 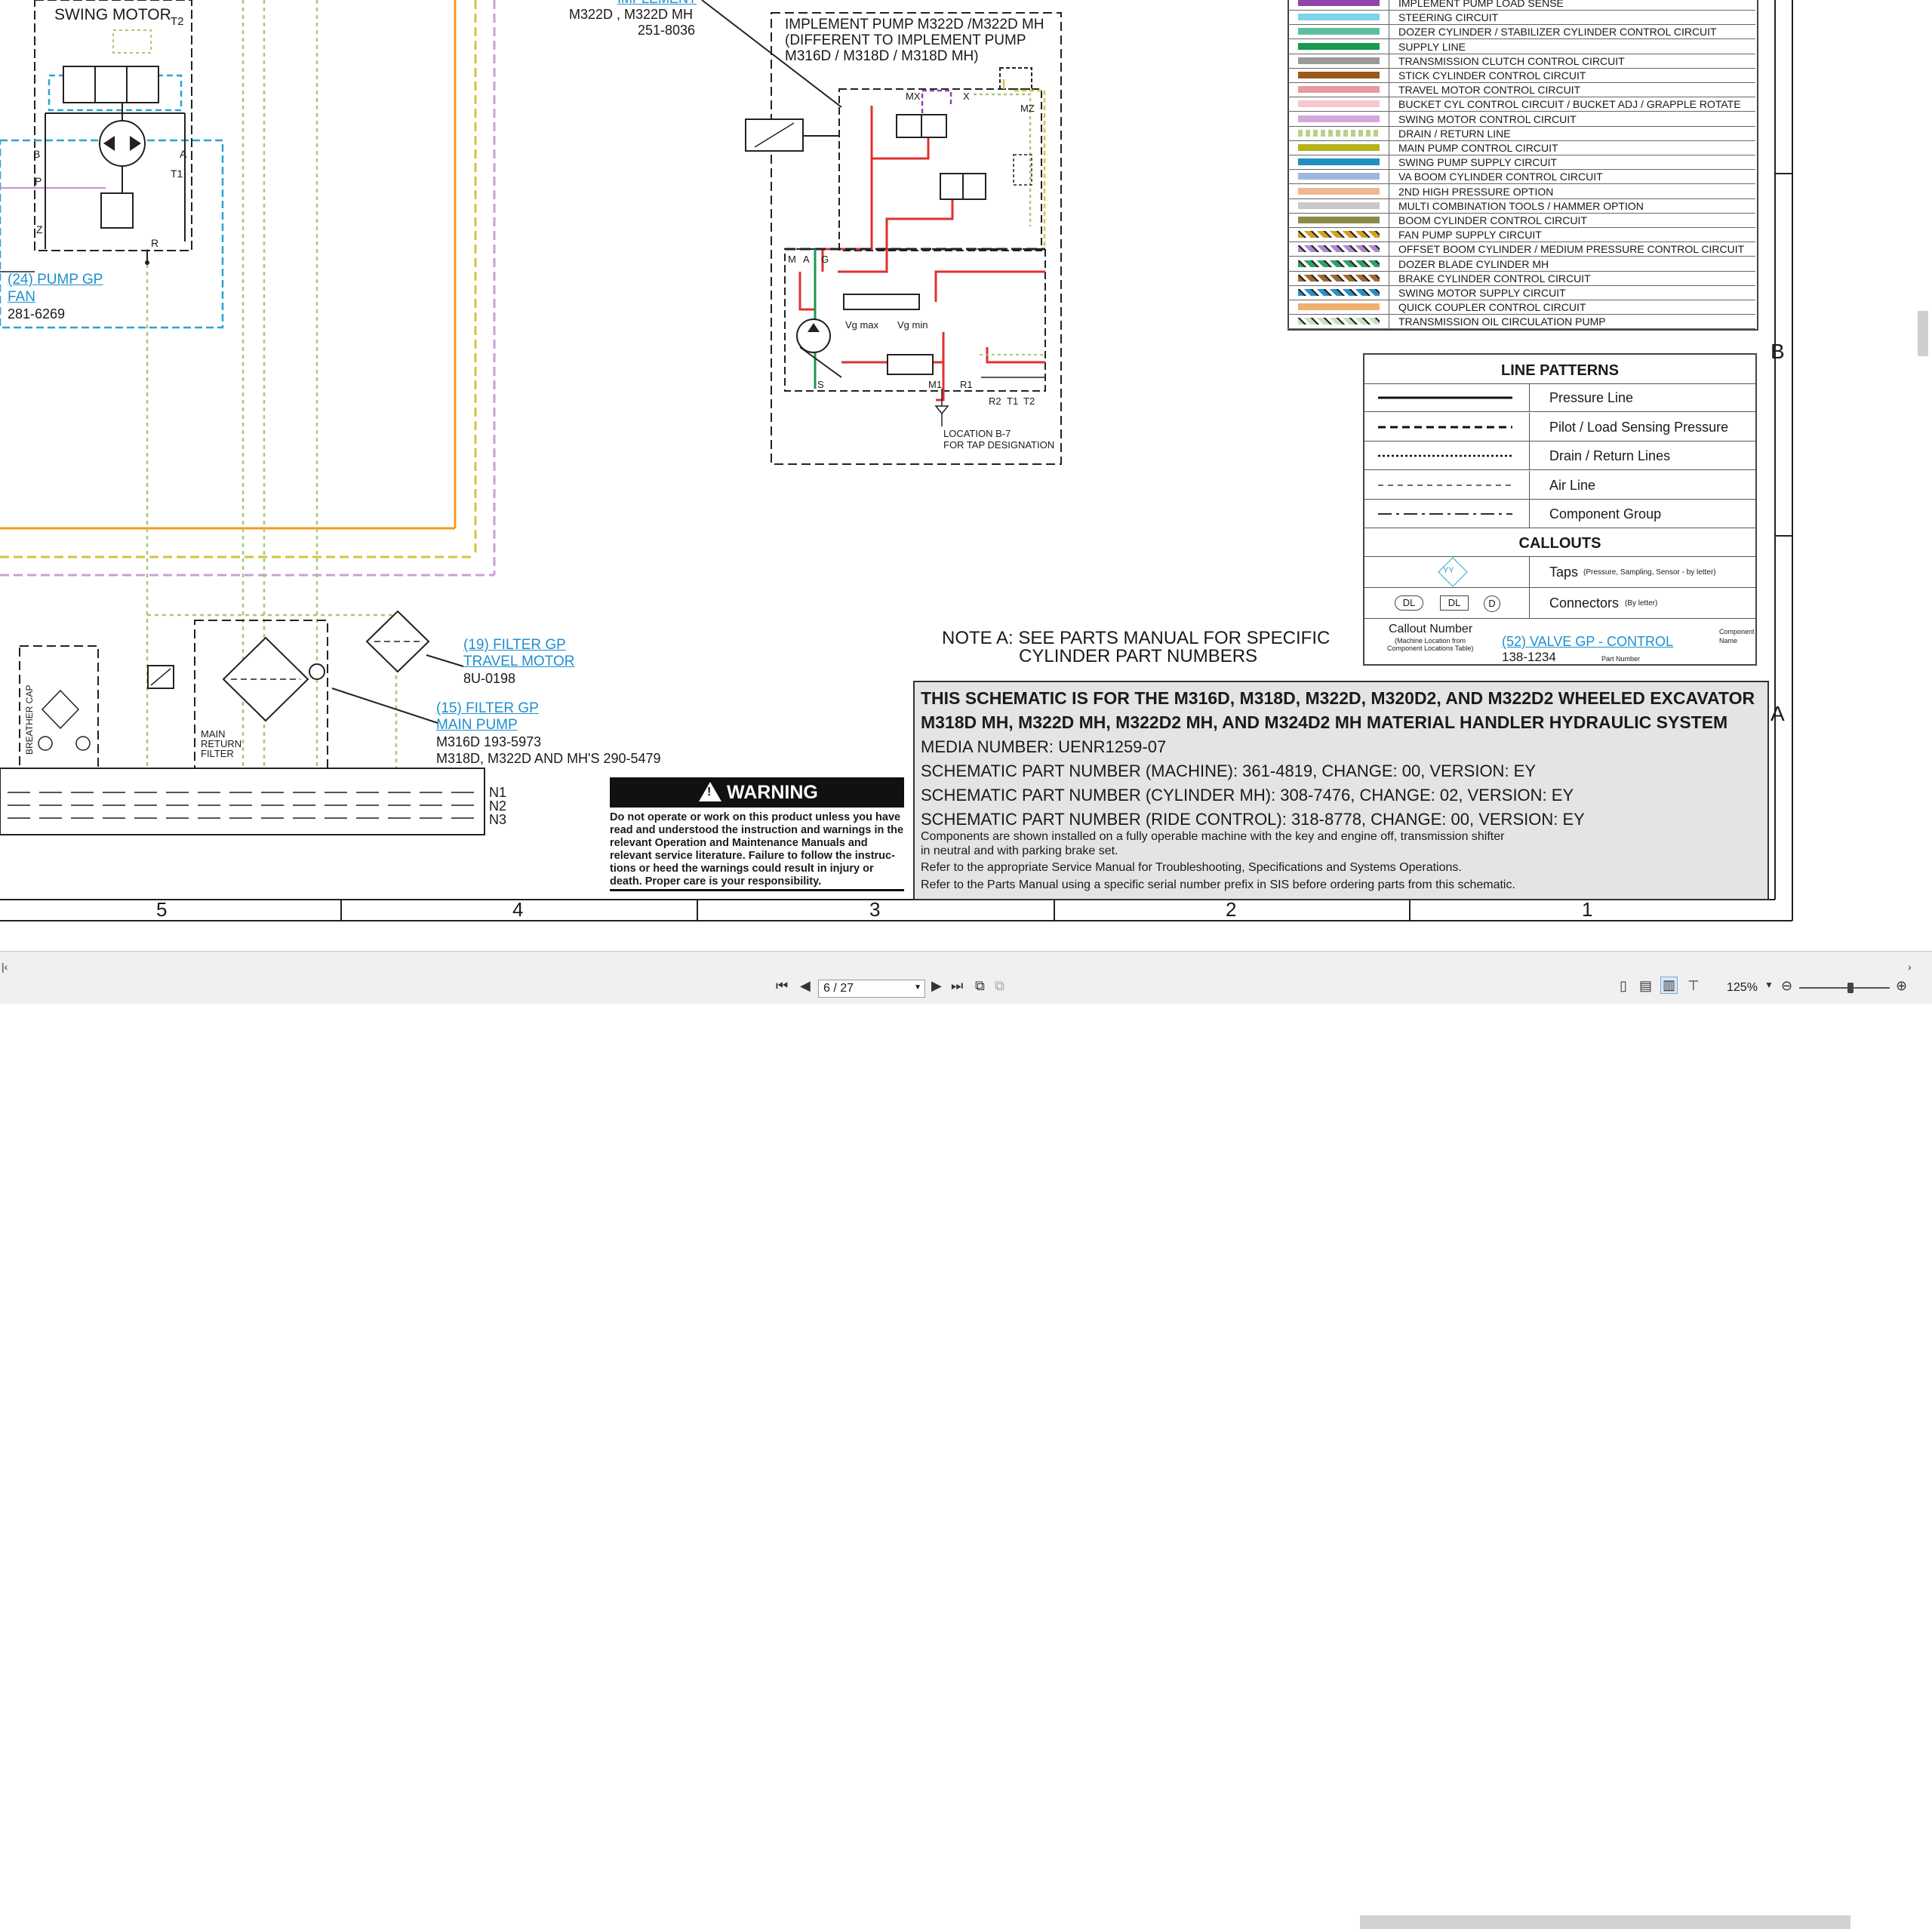 What do you see at coordinates (882, 56) in the screenshot?
I see `implement-pump-title-3: M316D / M318D / M318D MH)` at bounding box center [882, 56].